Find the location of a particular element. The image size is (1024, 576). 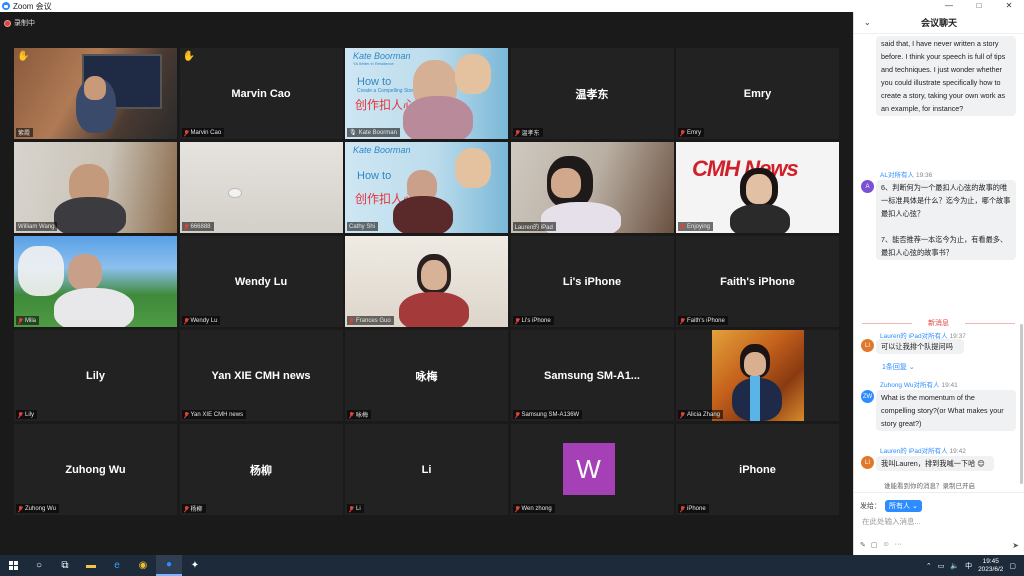

participant-tile: ✋ Marvin Cao Marvin Cao is located at coordinates (261, 93).